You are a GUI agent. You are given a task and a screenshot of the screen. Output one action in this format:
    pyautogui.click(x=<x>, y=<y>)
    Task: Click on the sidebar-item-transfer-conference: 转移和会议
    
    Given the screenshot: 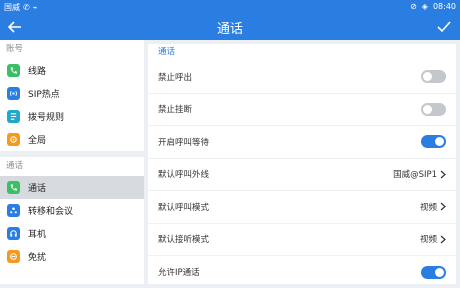 What is the action you would take?
    pyautogui.click(x=72, y=210)
    